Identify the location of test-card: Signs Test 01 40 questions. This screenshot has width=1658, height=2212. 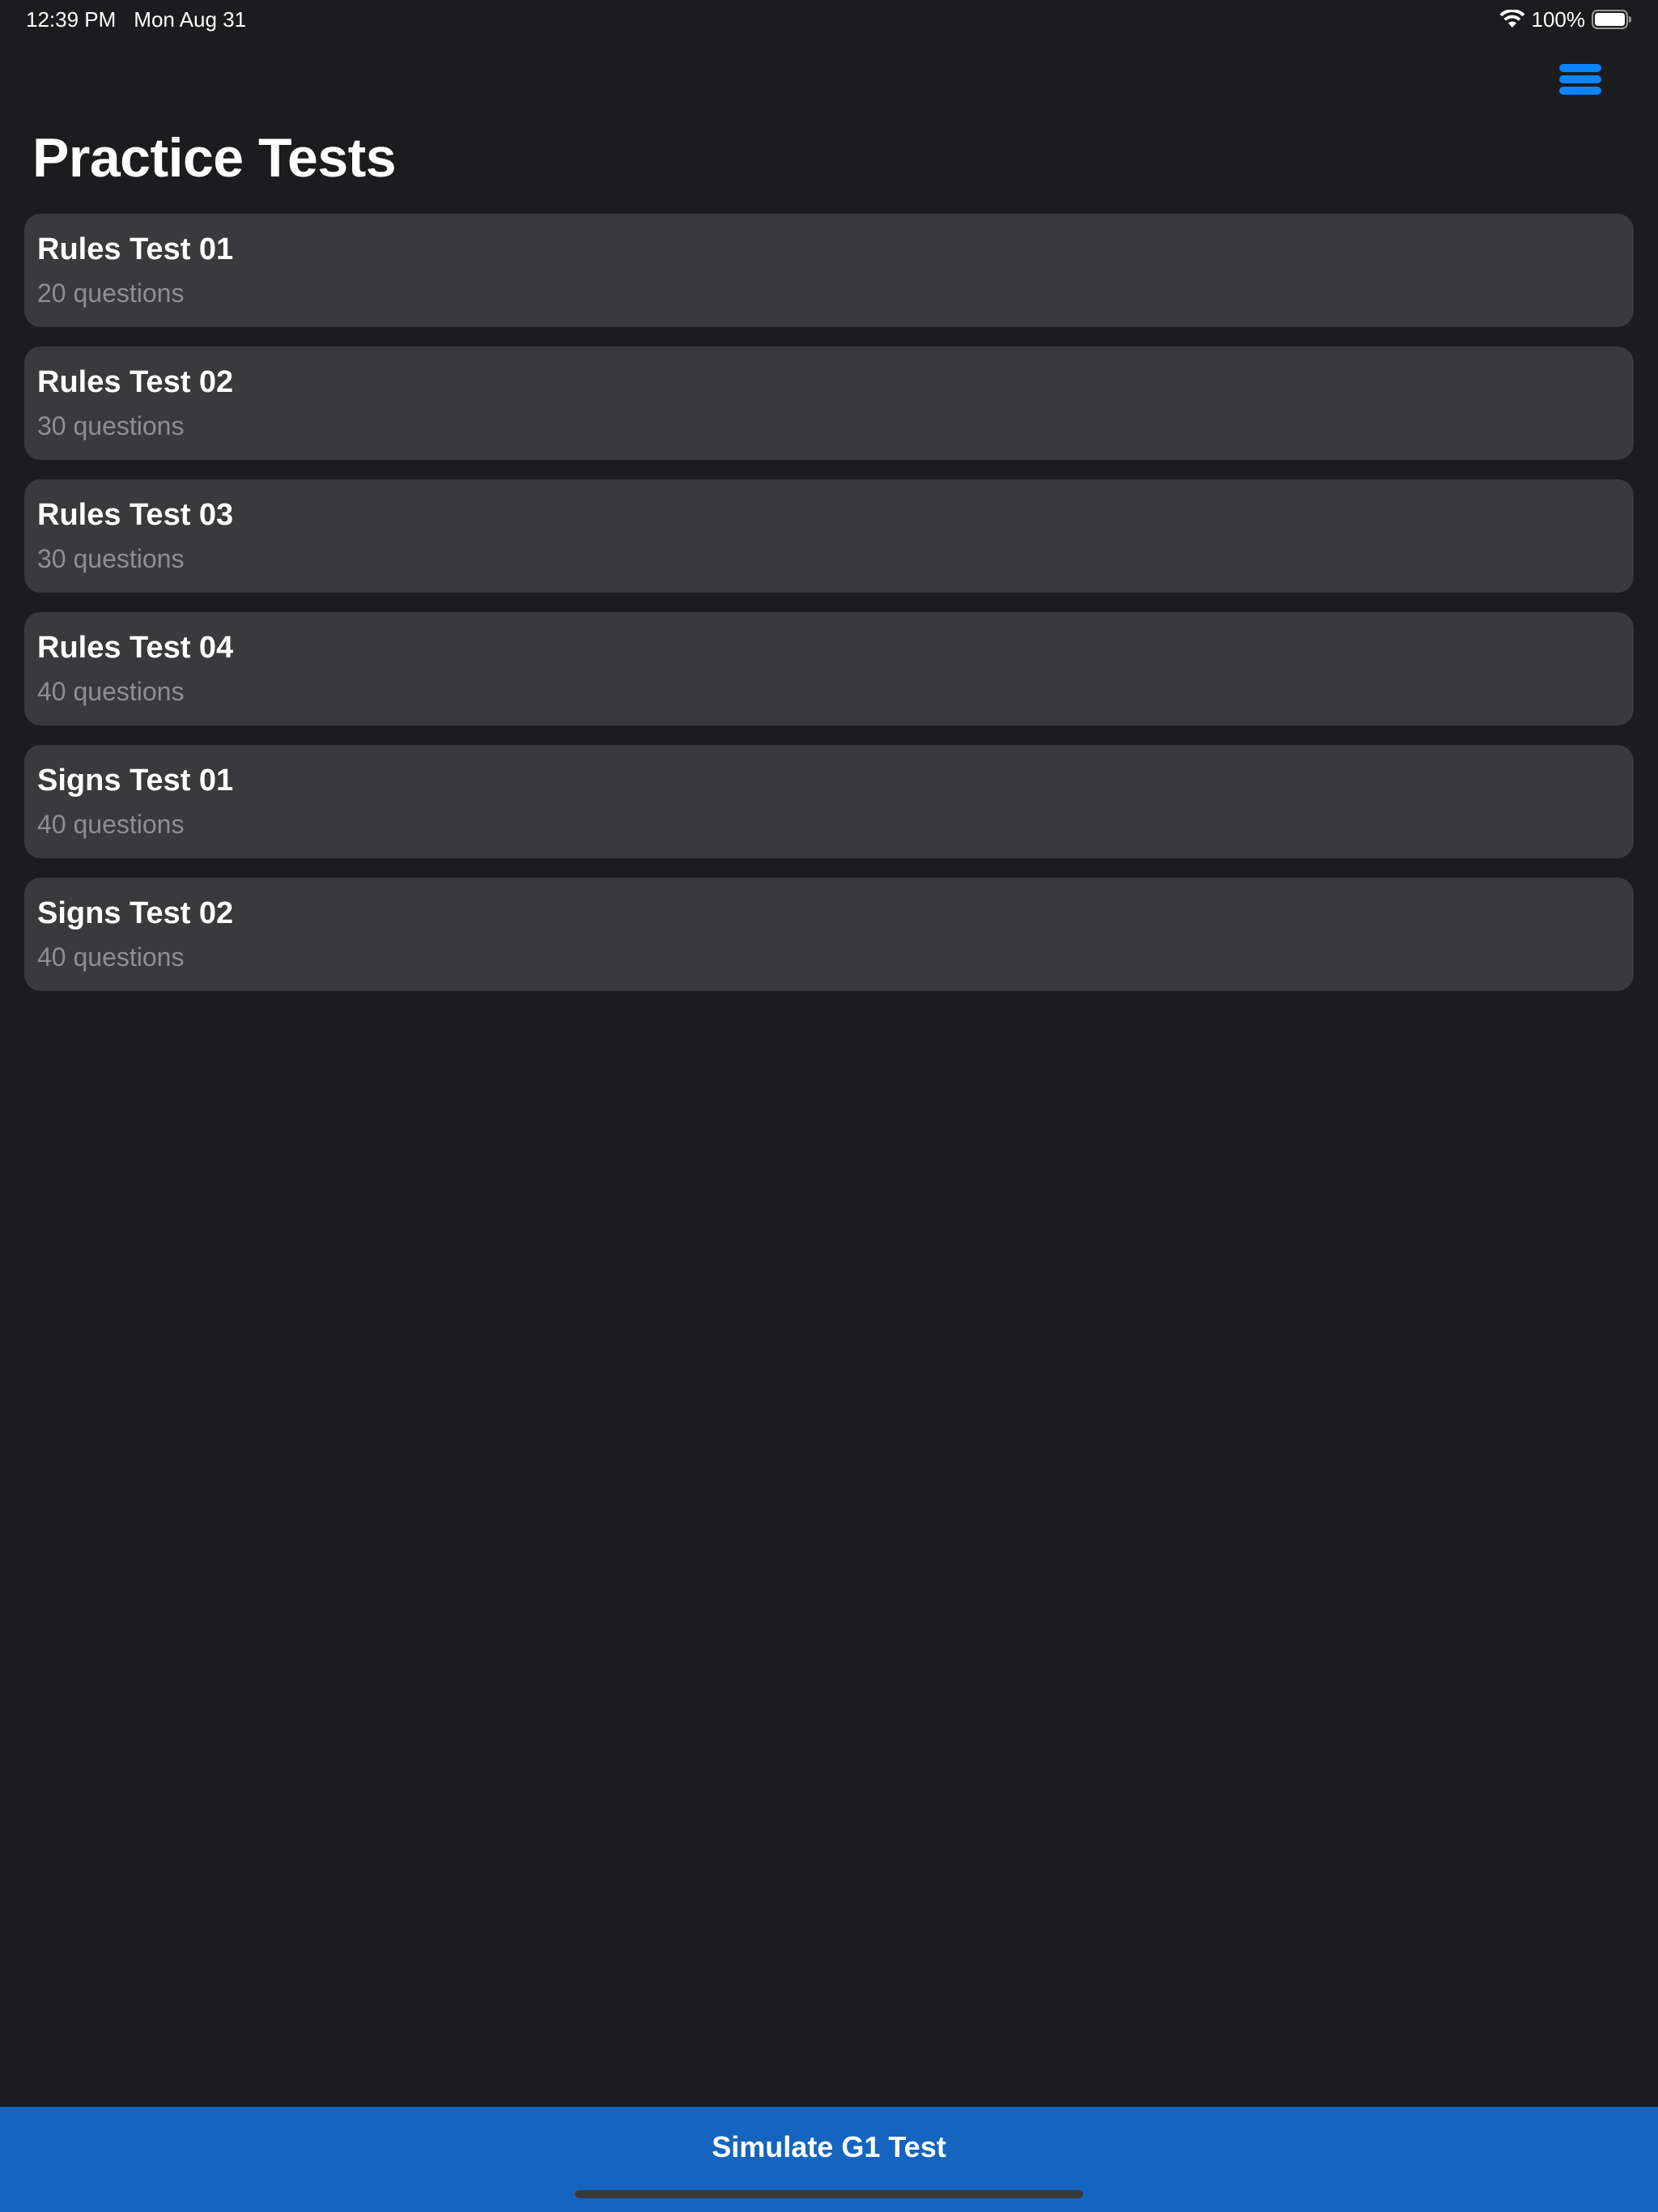
(829, 802).